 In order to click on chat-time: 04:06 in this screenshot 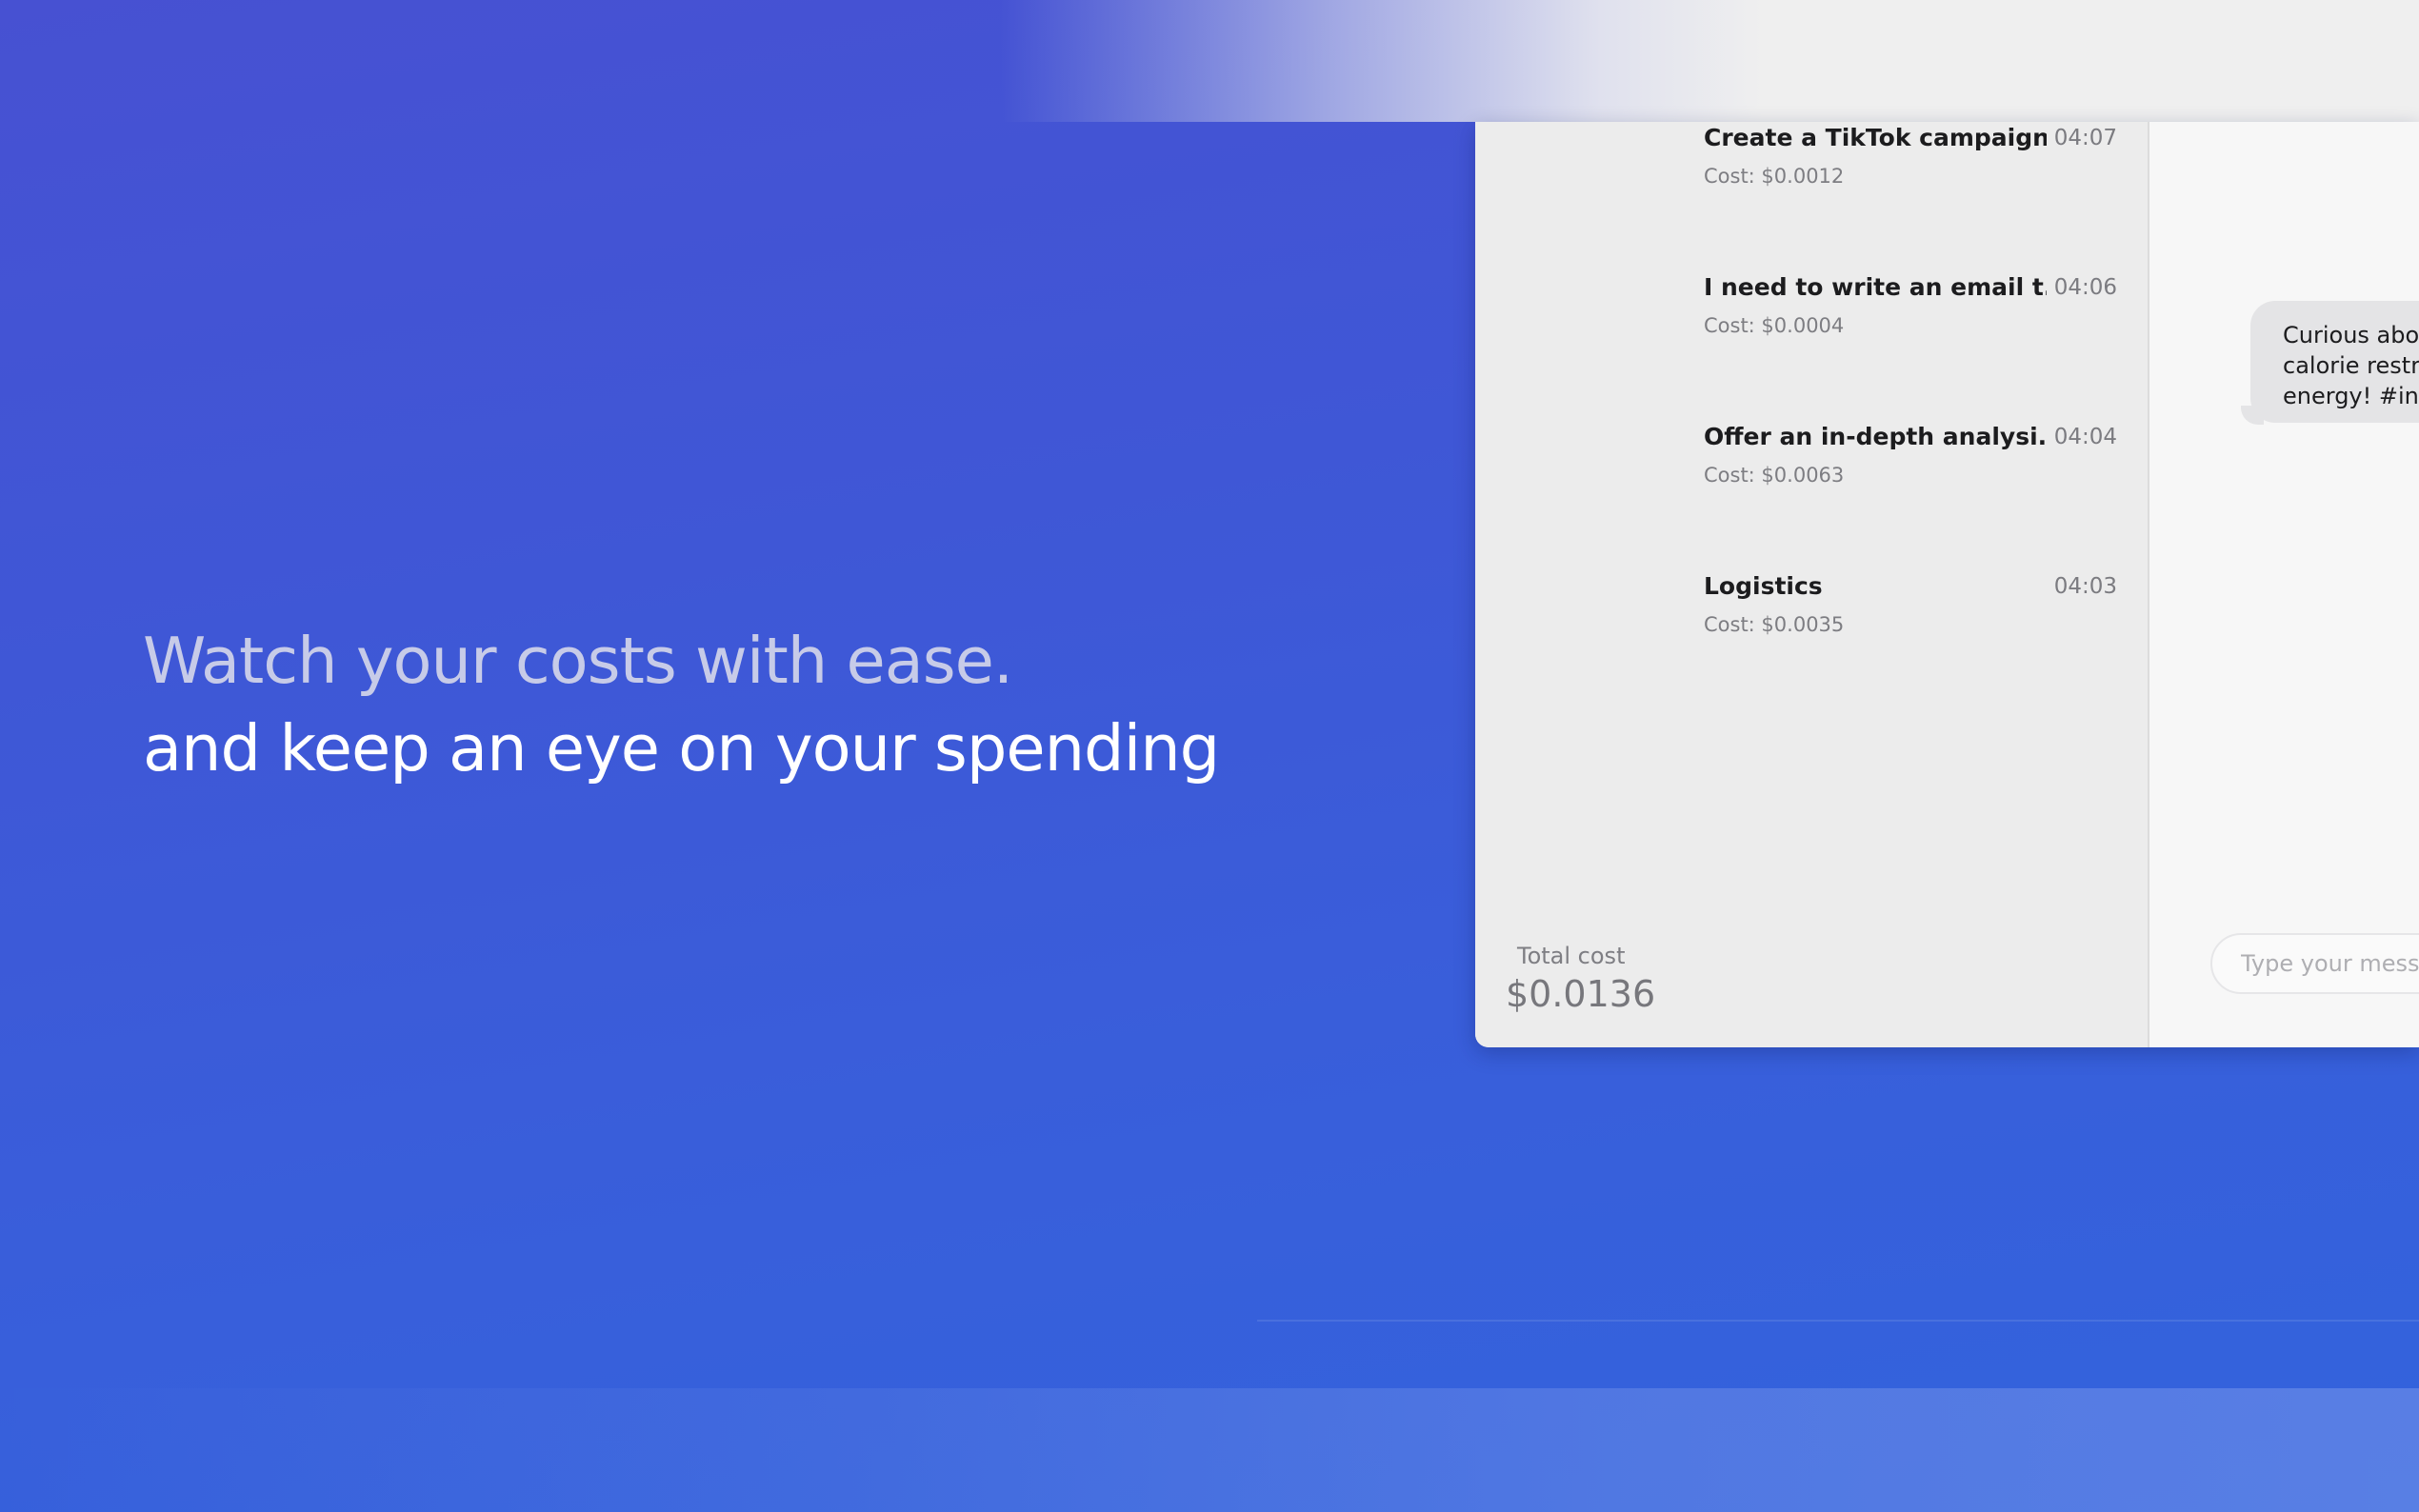, I will do `click(2085, 287)`.